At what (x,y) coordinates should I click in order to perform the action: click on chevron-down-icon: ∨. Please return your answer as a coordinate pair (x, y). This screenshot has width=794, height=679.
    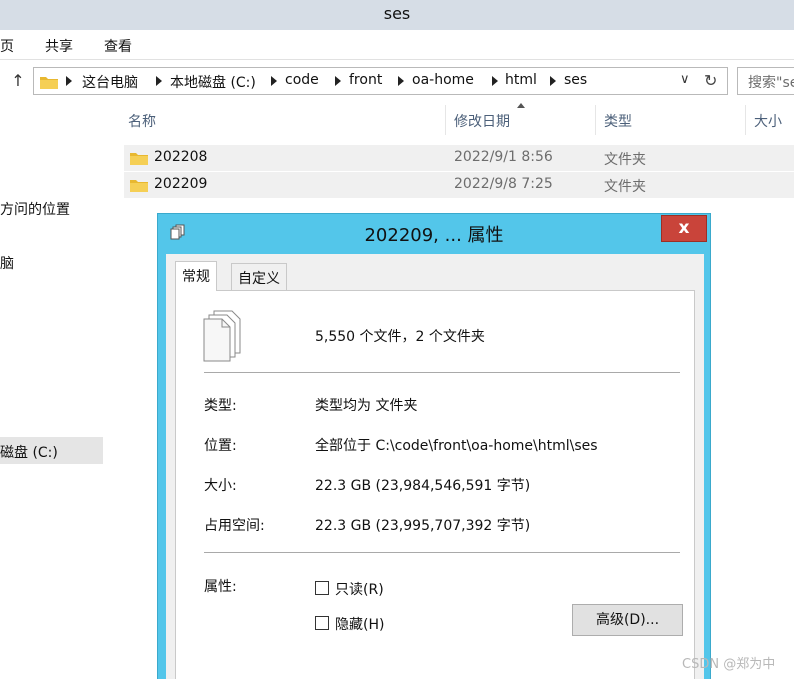
    Looking at the image, I should click on (685, 79).